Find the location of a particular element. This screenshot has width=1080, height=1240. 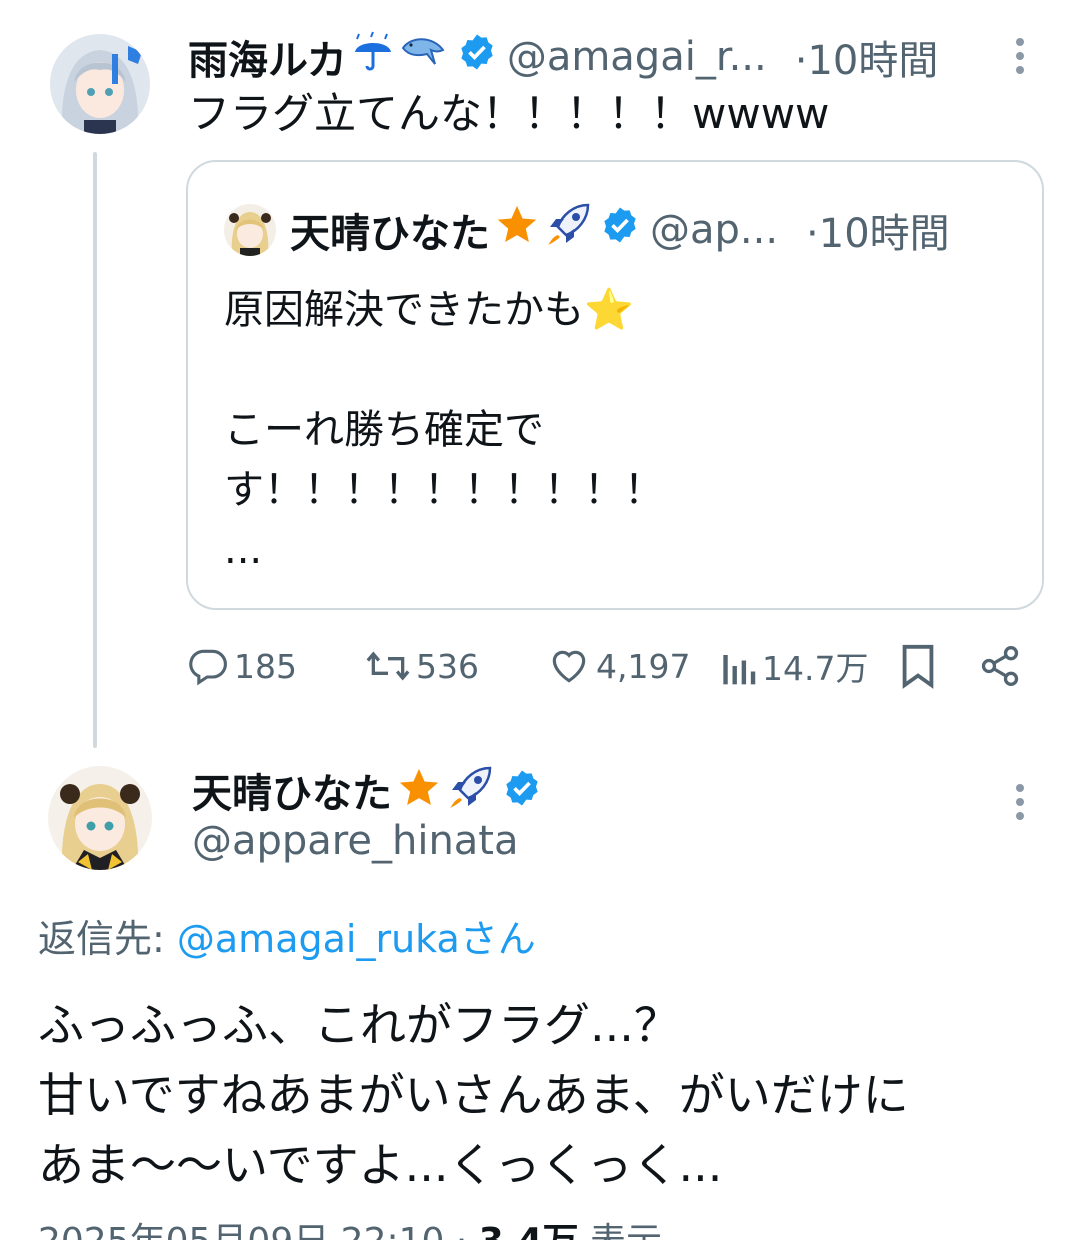

thread-connector-line is located at coordinates (95, 450).